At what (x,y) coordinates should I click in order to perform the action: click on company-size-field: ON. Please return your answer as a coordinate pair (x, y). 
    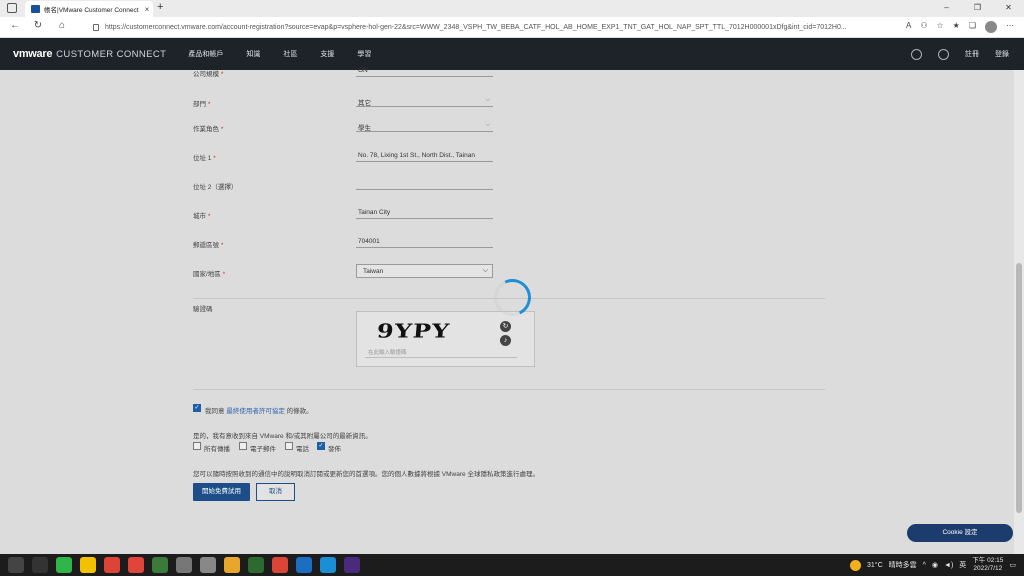
    Looking at the image, I should click on (424, 71).